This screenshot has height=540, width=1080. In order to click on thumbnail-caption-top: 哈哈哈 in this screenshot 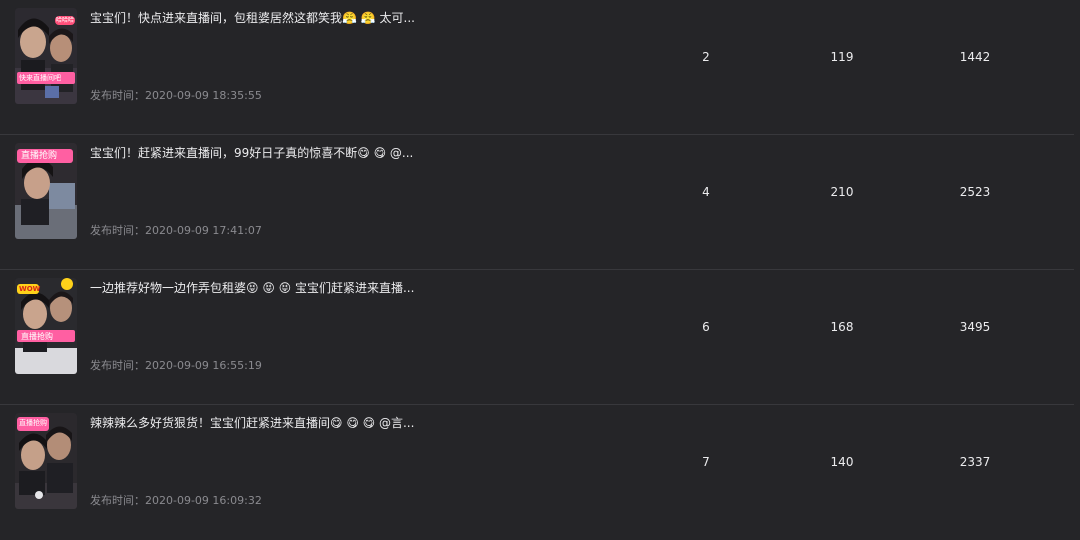, I will do `click(65, 20)`.